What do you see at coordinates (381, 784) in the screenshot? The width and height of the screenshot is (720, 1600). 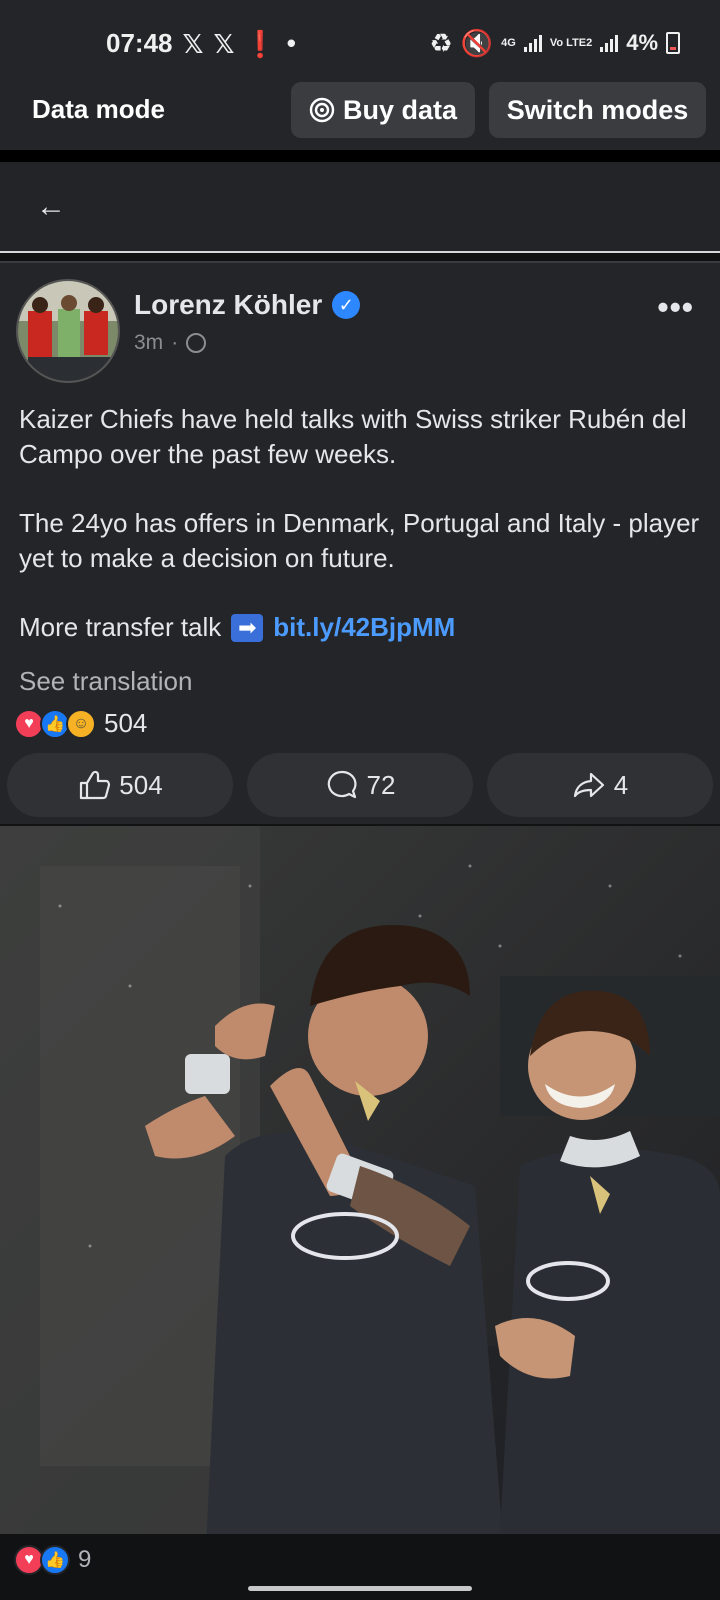 I see `comment-count: 72` at bounding box center [381, 784].